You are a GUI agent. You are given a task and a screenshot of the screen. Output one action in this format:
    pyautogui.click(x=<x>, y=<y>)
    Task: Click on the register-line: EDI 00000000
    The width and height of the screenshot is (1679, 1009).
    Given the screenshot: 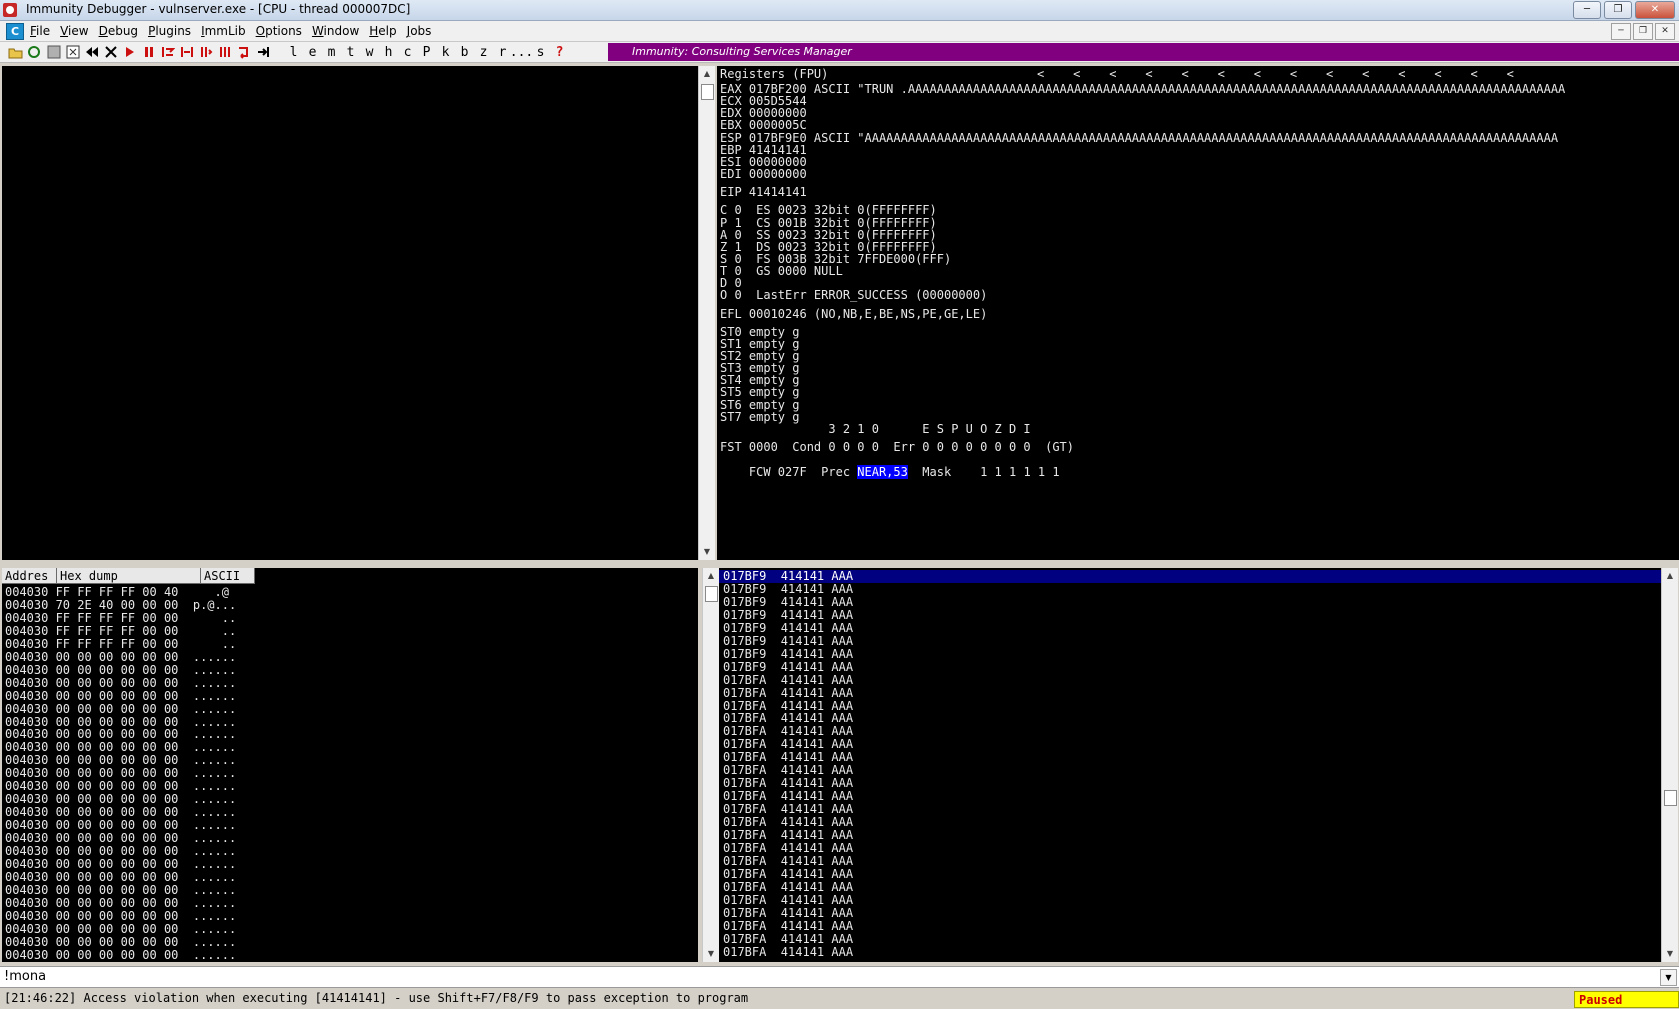 What is the action you would take?
    pyautogui.click(x=763, y=174)
    